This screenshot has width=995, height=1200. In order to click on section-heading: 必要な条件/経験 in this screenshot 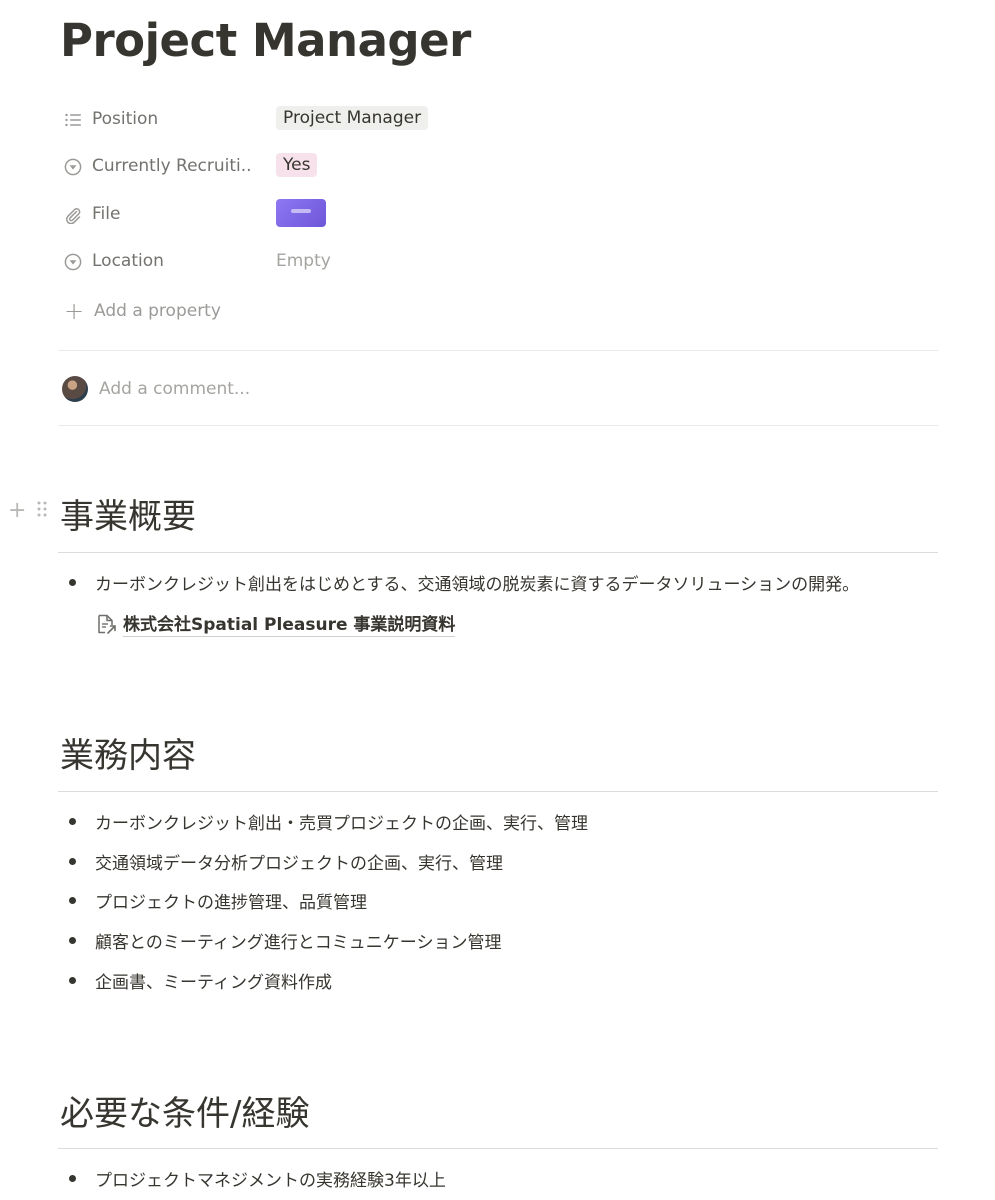, I will do `click(184, 1110)`.